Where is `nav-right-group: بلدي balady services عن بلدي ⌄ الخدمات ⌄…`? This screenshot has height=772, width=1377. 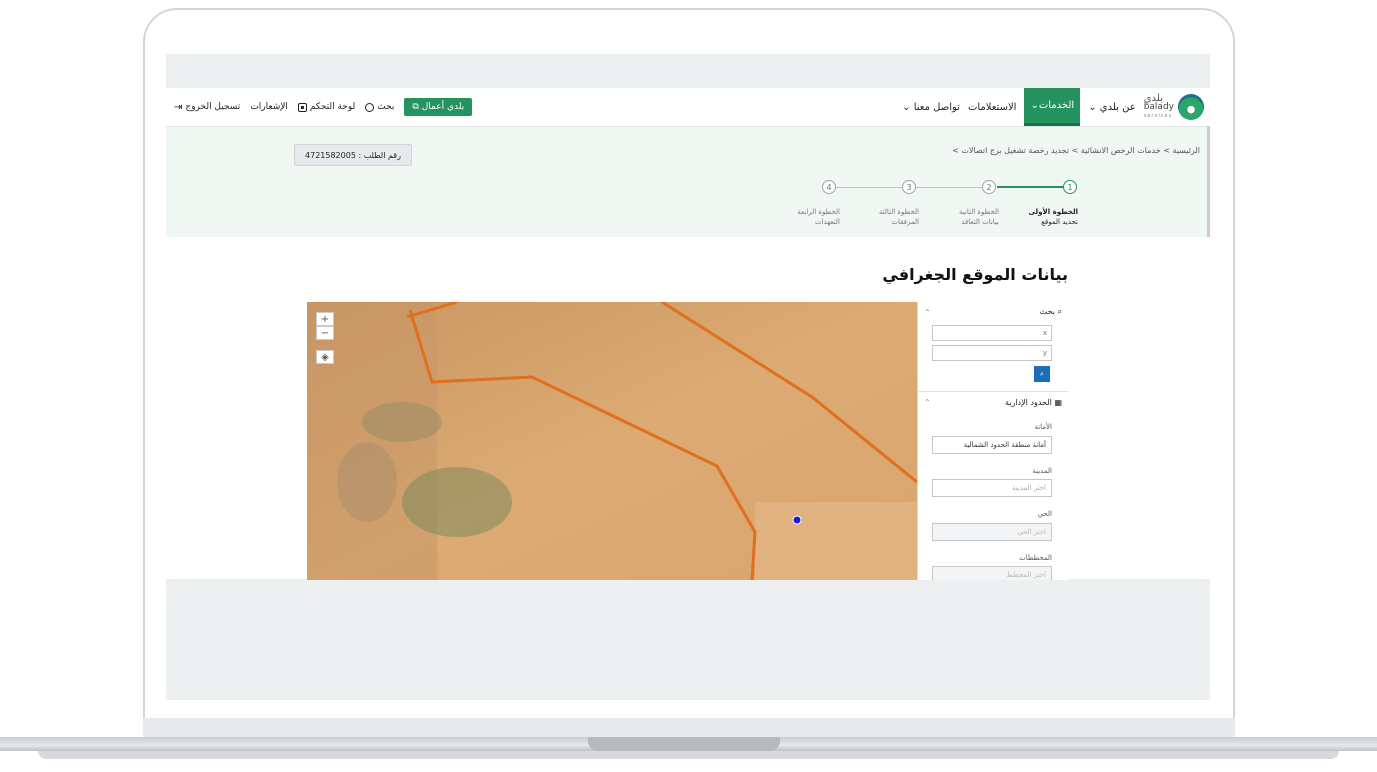
nav-right-group: بلدي balady services عن بلدي ⌄ الخدمات ⌄… is located at coordinates (1053, 107).